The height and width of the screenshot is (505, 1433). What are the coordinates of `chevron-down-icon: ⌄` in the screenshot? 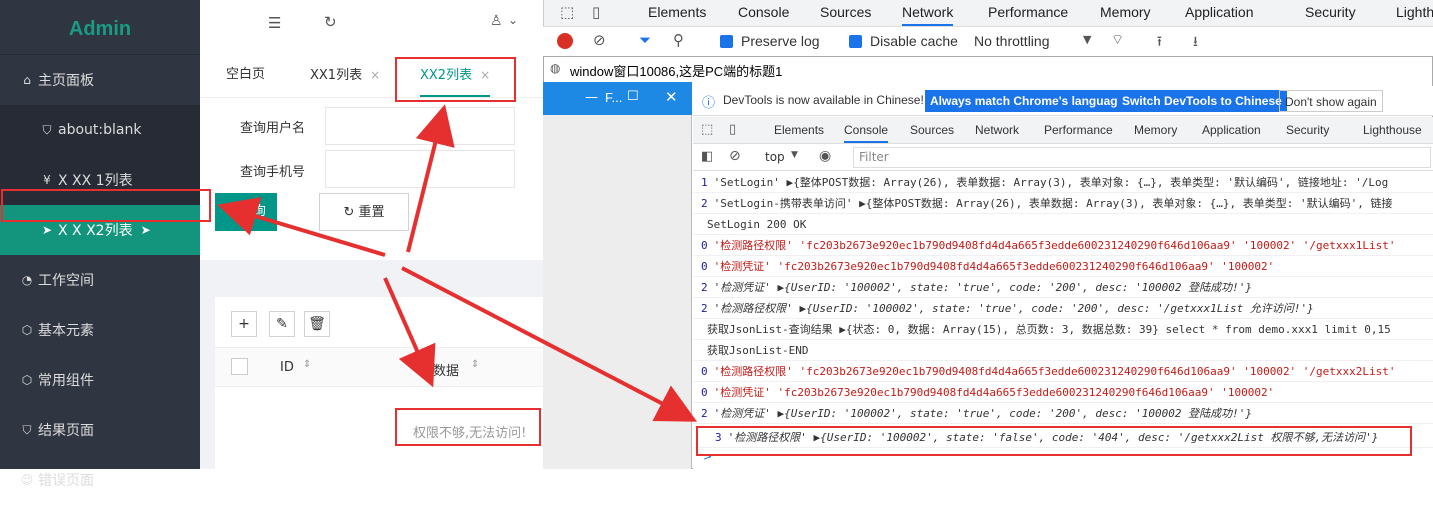 It's located at (513, 20).